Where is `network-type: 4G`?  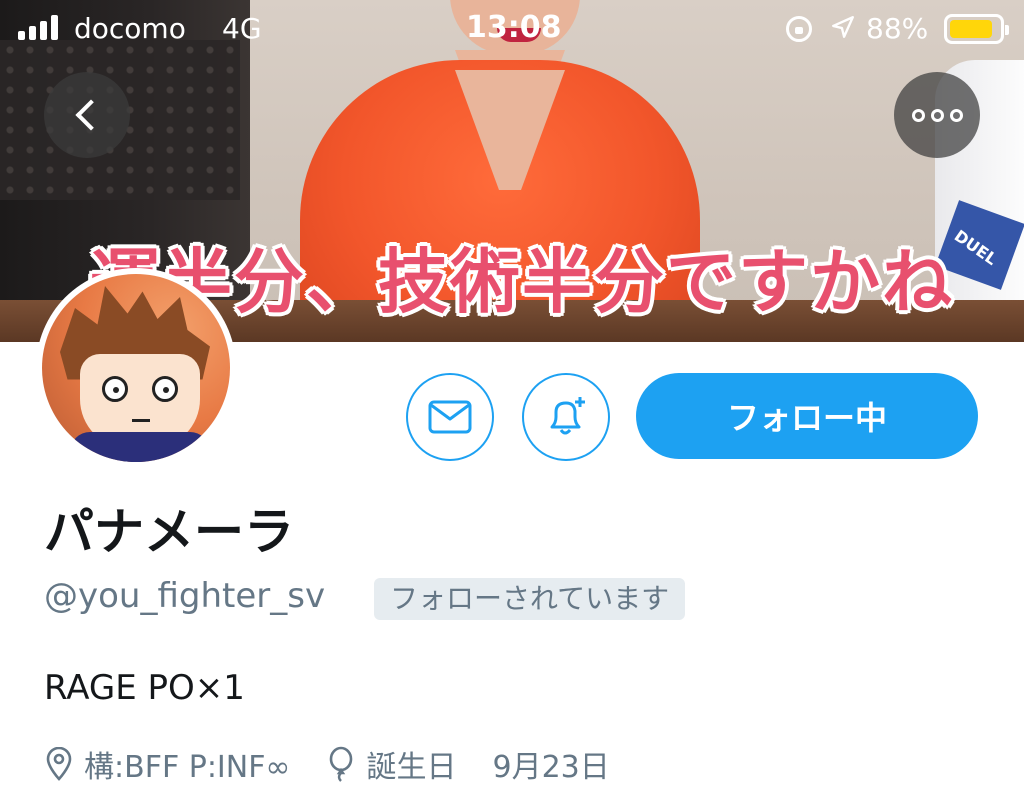 network-type: 4G is located at coordinates (242, 28).